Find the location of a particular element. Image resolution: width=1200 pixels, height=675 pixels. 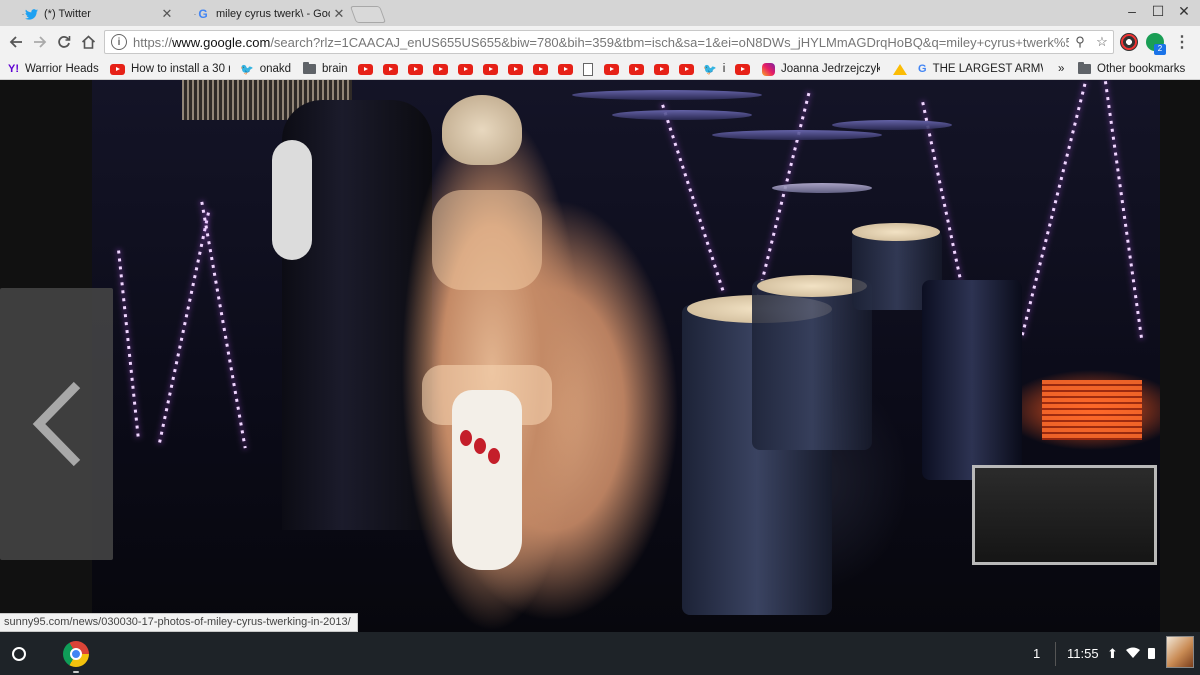

bookmark-warrior-heads: Y! Warrior Heads is located at coordinates (53, 69).